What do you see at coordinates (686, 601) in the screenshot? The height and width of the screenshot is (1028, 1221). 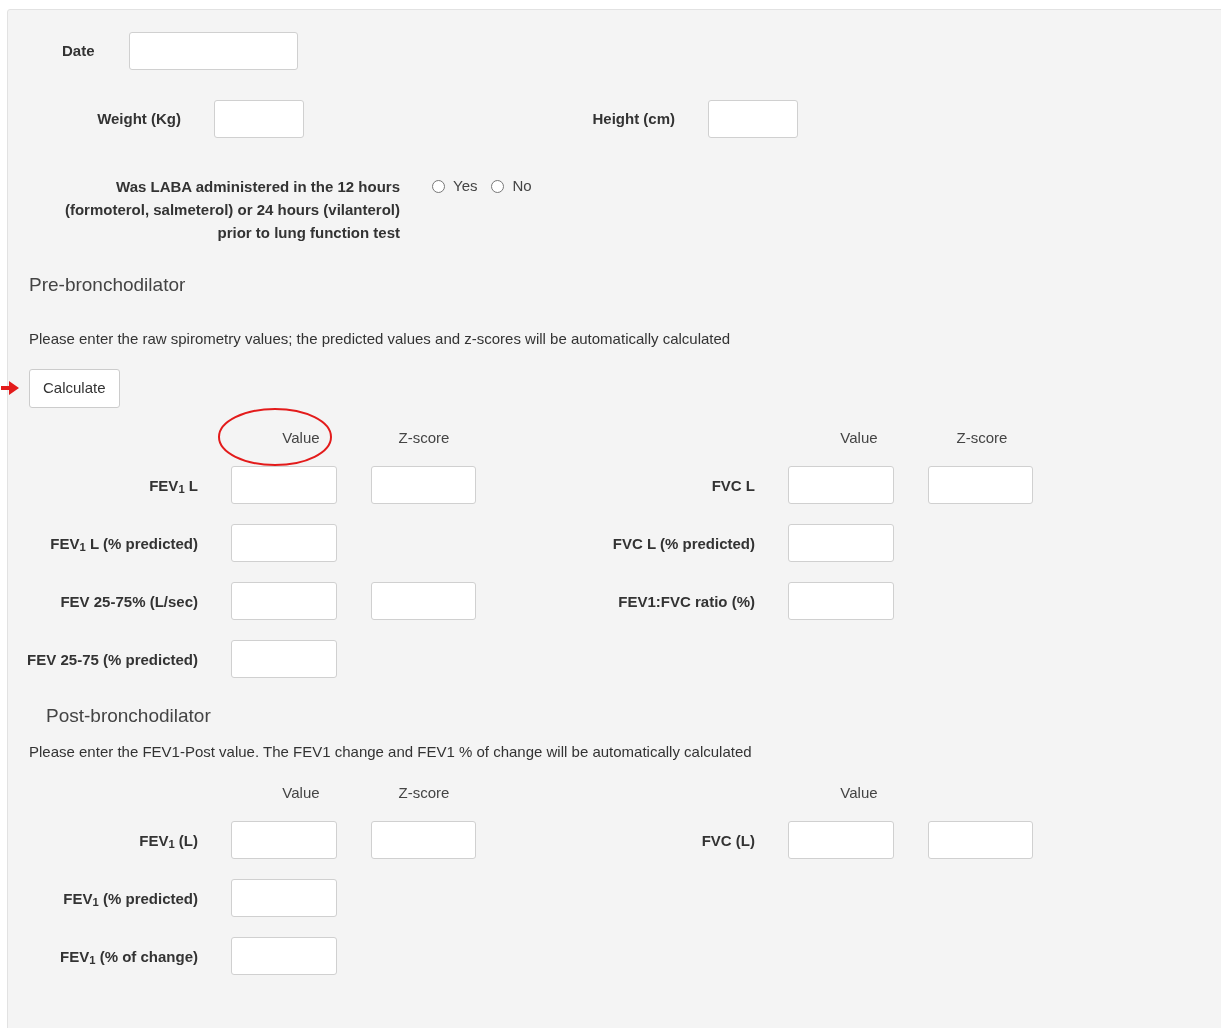 I see `field-label: FEV1:FVC ratio (%)` at bounding box center [686, 601].